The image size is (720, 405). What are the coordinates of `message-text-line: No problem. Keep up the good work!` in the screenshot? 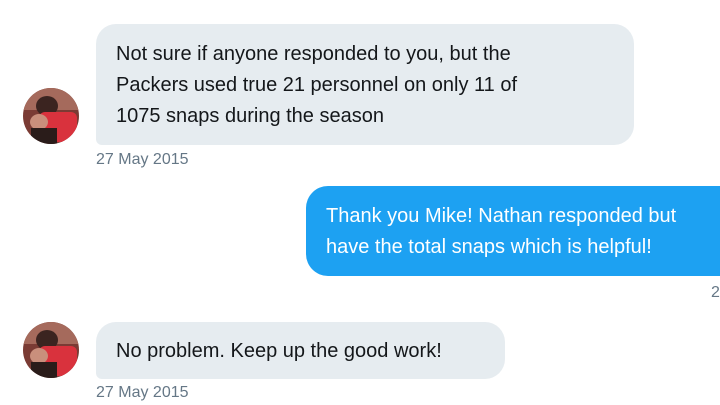 It's located at (279, 351).